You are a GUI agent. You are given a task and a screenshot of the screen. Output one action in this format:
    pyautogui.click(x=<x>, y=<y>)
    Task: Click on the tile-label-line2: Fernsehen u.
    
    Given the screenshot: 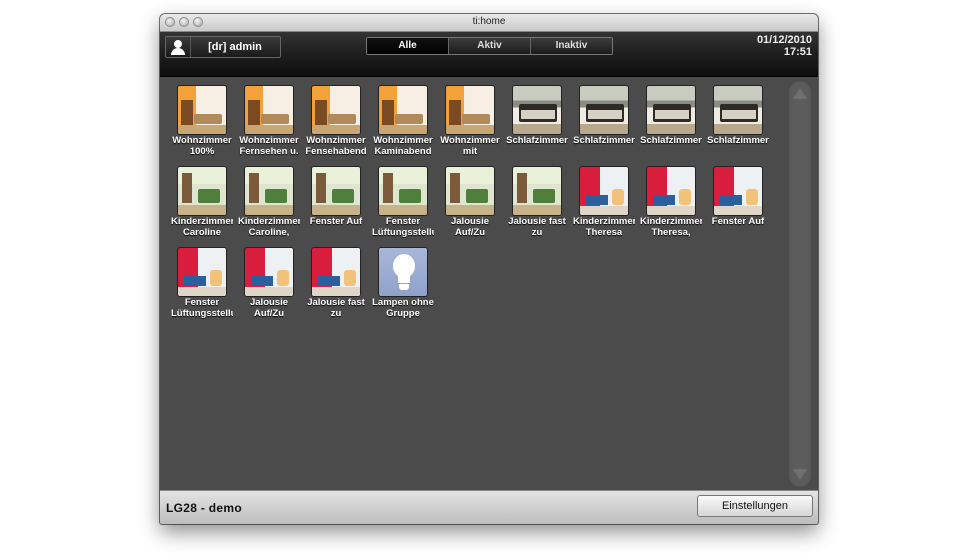 What is the action you would take?
    pyautogui.click(x=269, y=152)
    